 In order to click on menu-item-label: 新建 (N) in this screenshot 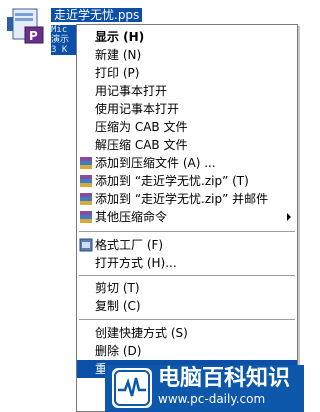, I will do `click(118, 55)`.